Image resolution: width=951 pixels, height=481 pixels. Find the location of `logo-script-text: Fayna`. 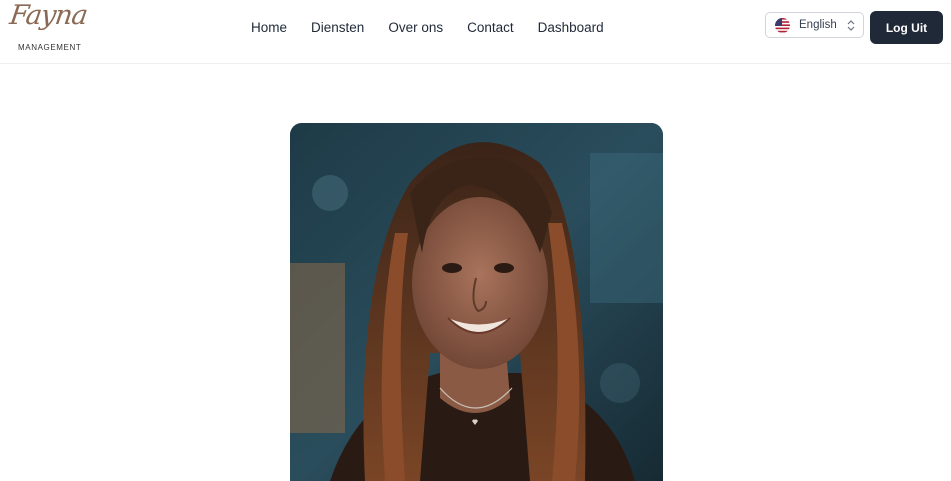

logo-script-text: Fayna is located at coordinates (48, 15).